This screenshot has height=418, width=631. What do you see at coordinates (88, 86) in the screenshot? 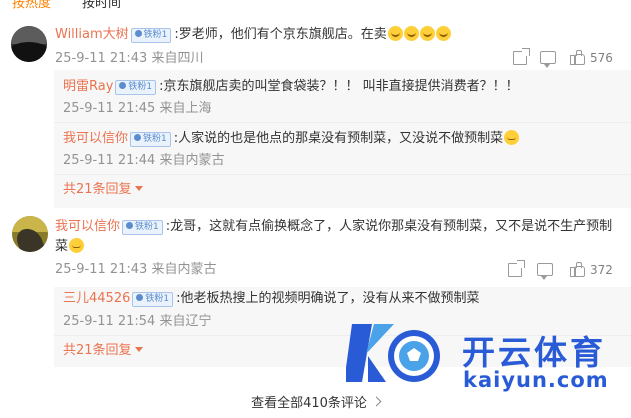
I see `reply-username: 明雷Ray` at bounding box center [88, 86].